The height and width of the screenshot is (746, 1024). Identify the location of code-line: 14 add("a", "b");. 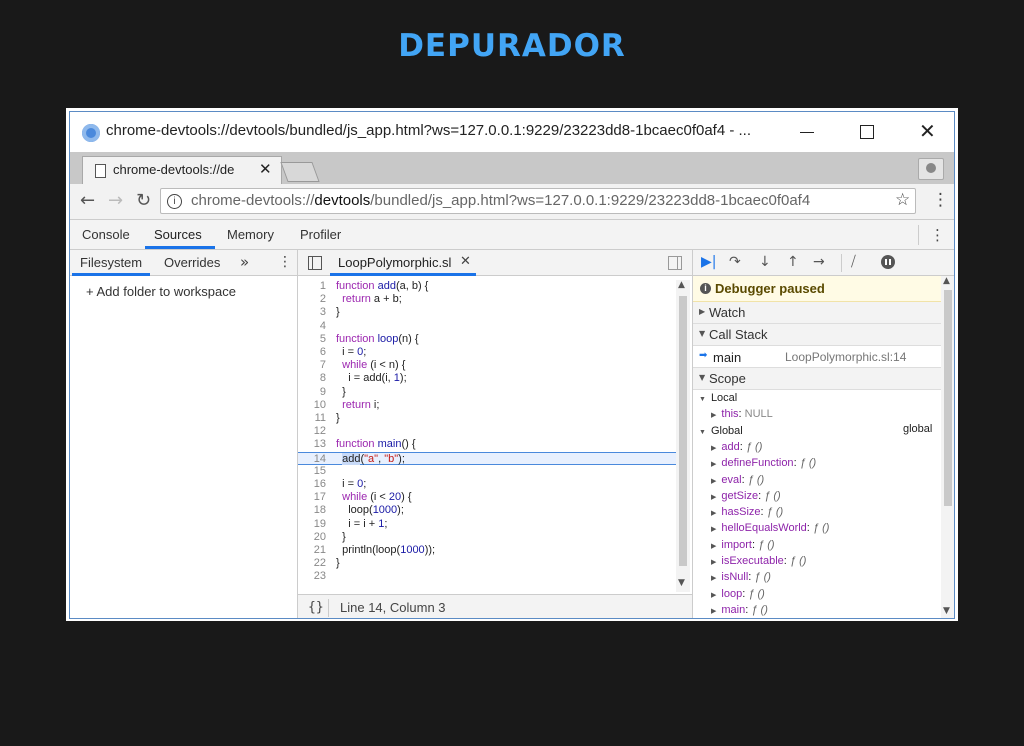
(487, 458).